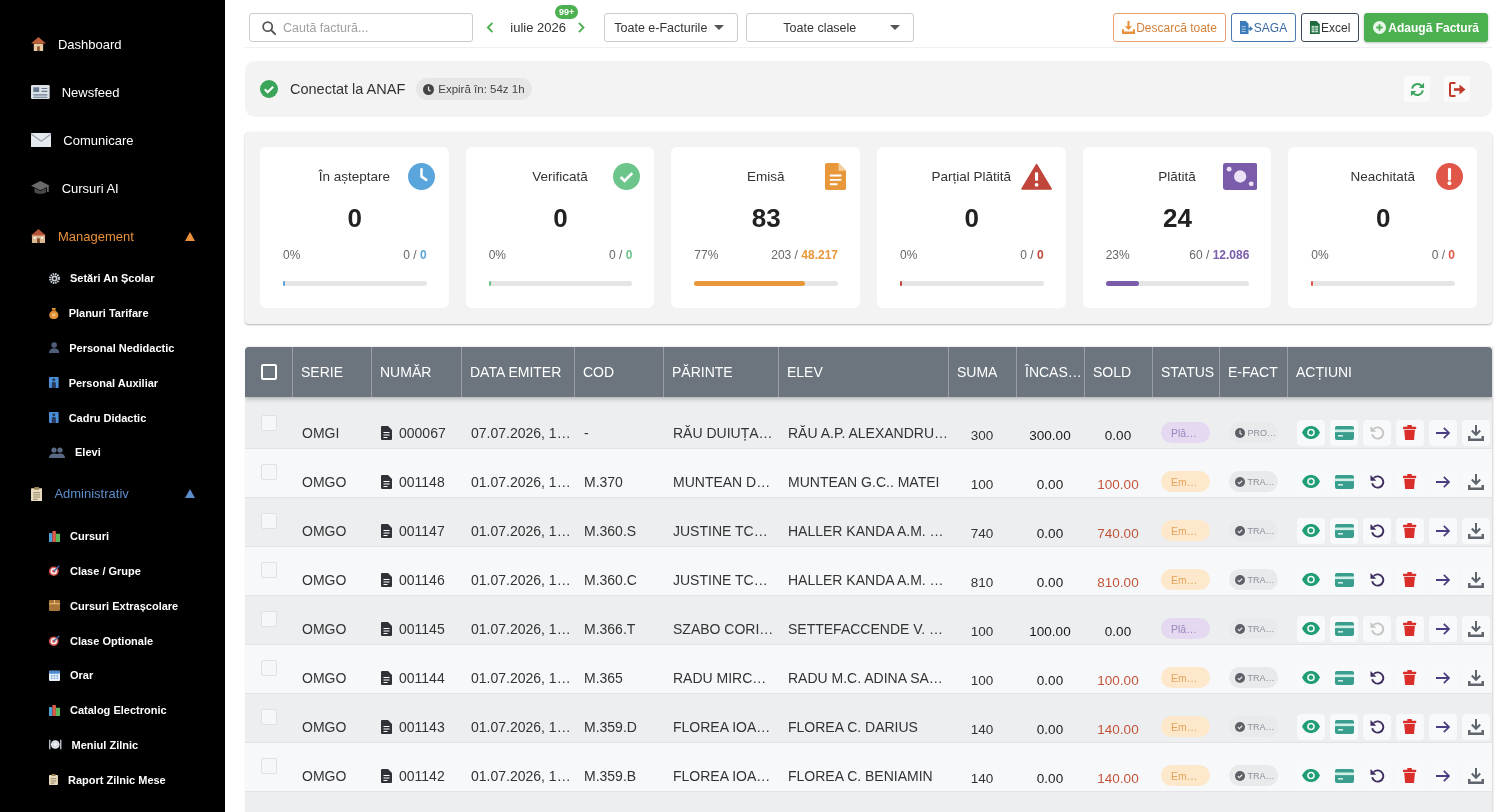 The width and height of the screenshot is (1502, 812). I want to click on table-cell-text: 140.00, so click(1118, 729).